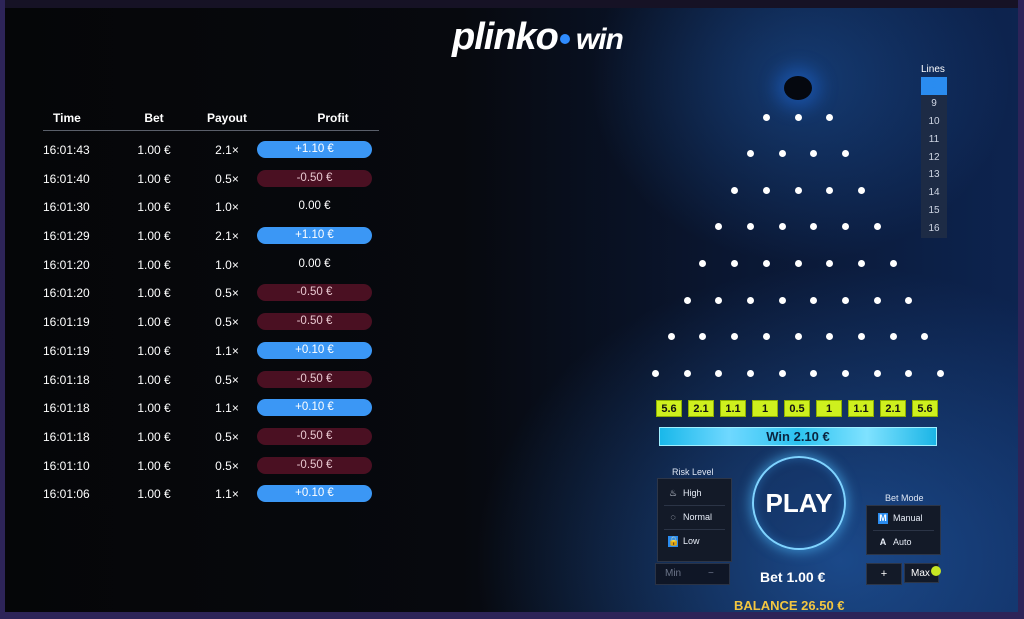 This screenshot has width=1024, height=619. I want to click on minus-button: −, so click(711, 573).